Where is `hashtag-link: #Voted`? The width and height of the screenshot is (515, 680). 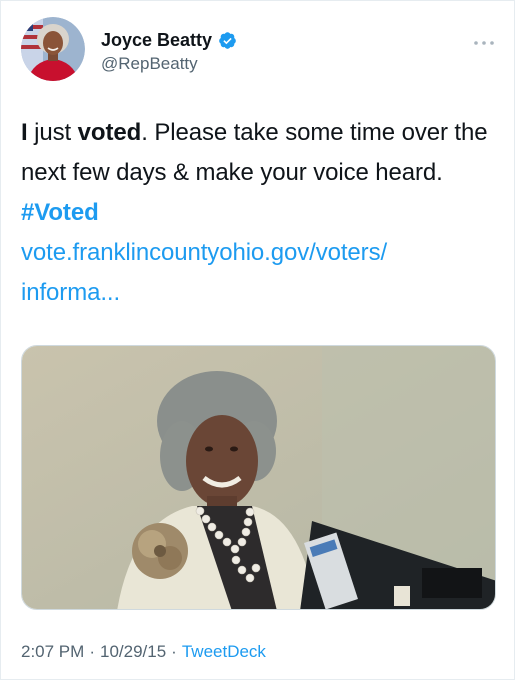 hashtag-link: #Voted is located at coordinates (60, 212).